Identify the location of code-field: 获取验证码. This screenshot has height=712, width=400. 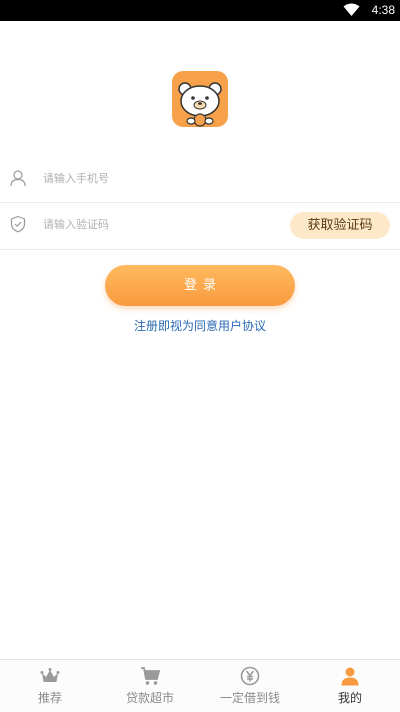
(200, 226).